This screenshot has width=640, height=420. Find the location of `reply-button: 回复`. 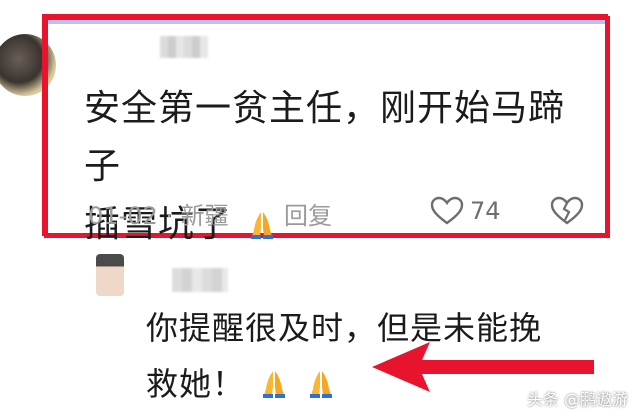

reply-button: 回复 is located at coordinates (308, 213).